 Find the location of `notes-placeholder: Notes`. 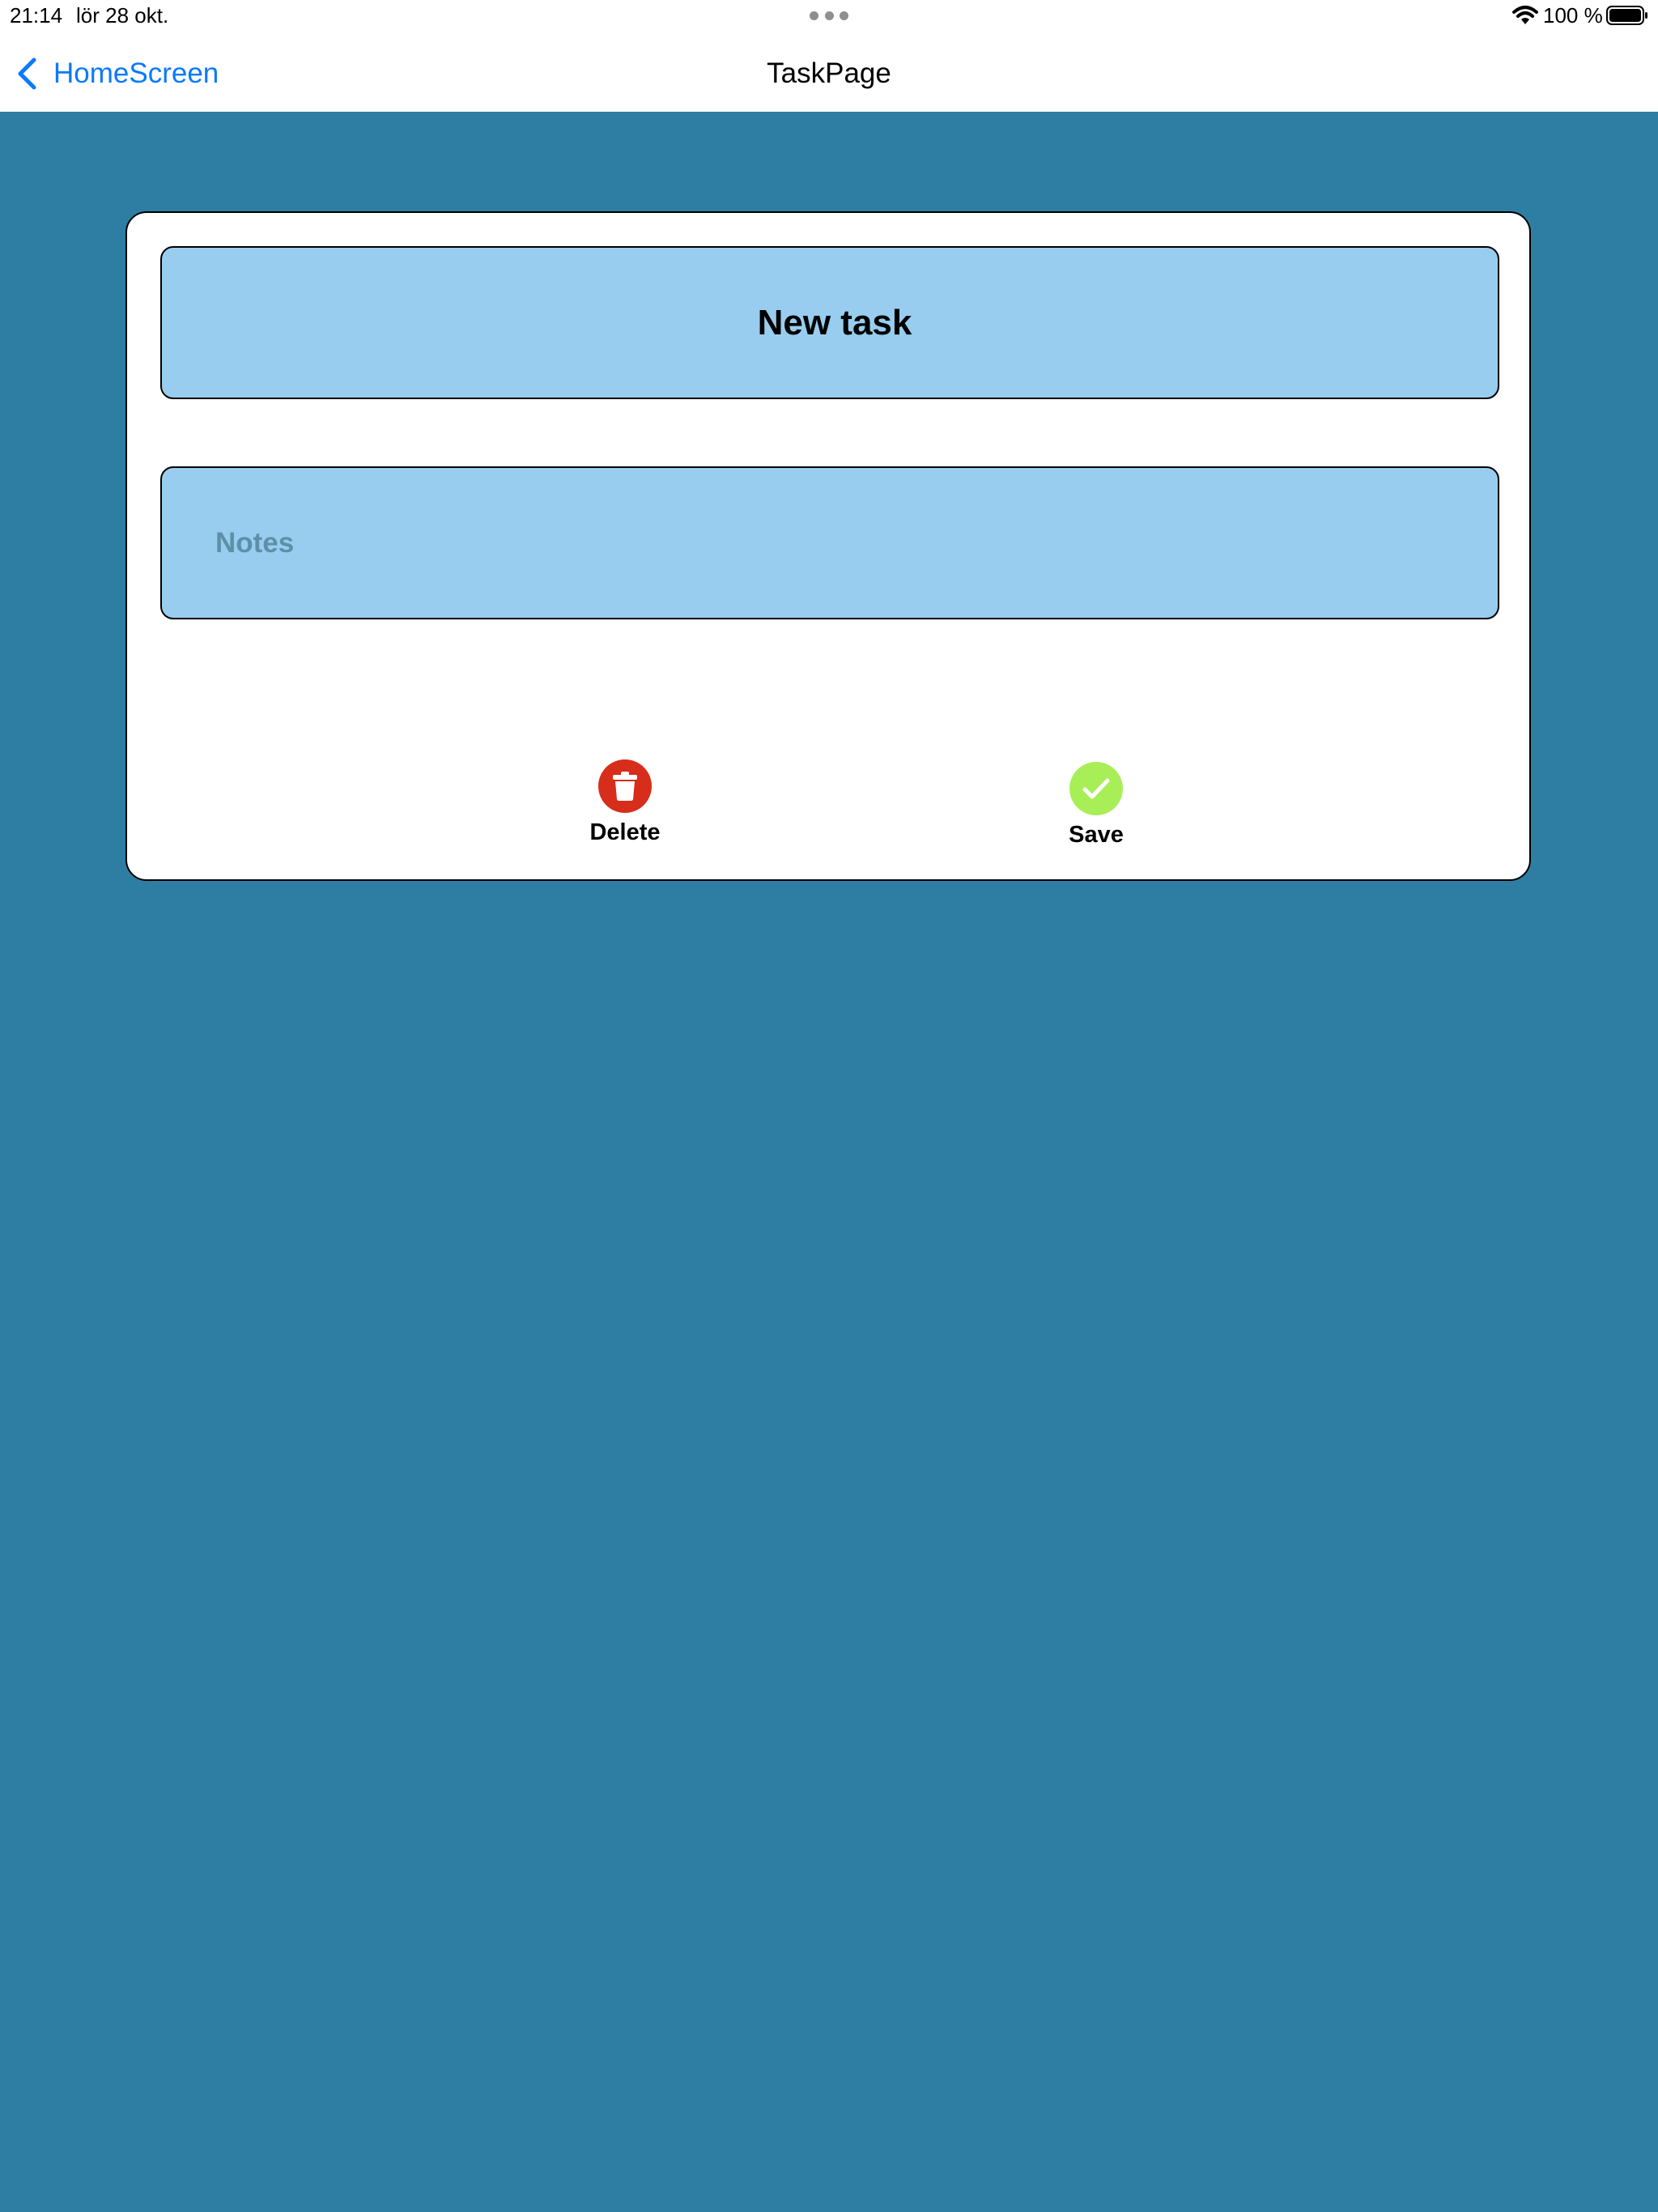

notes-placeholder: Notes is located at coordinates (255, 543).